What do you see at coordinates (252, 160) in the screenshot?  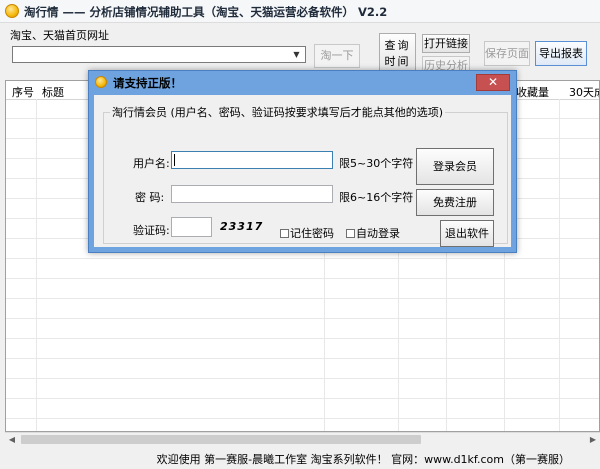 I see `username-input` at bounding box center [252, 160].